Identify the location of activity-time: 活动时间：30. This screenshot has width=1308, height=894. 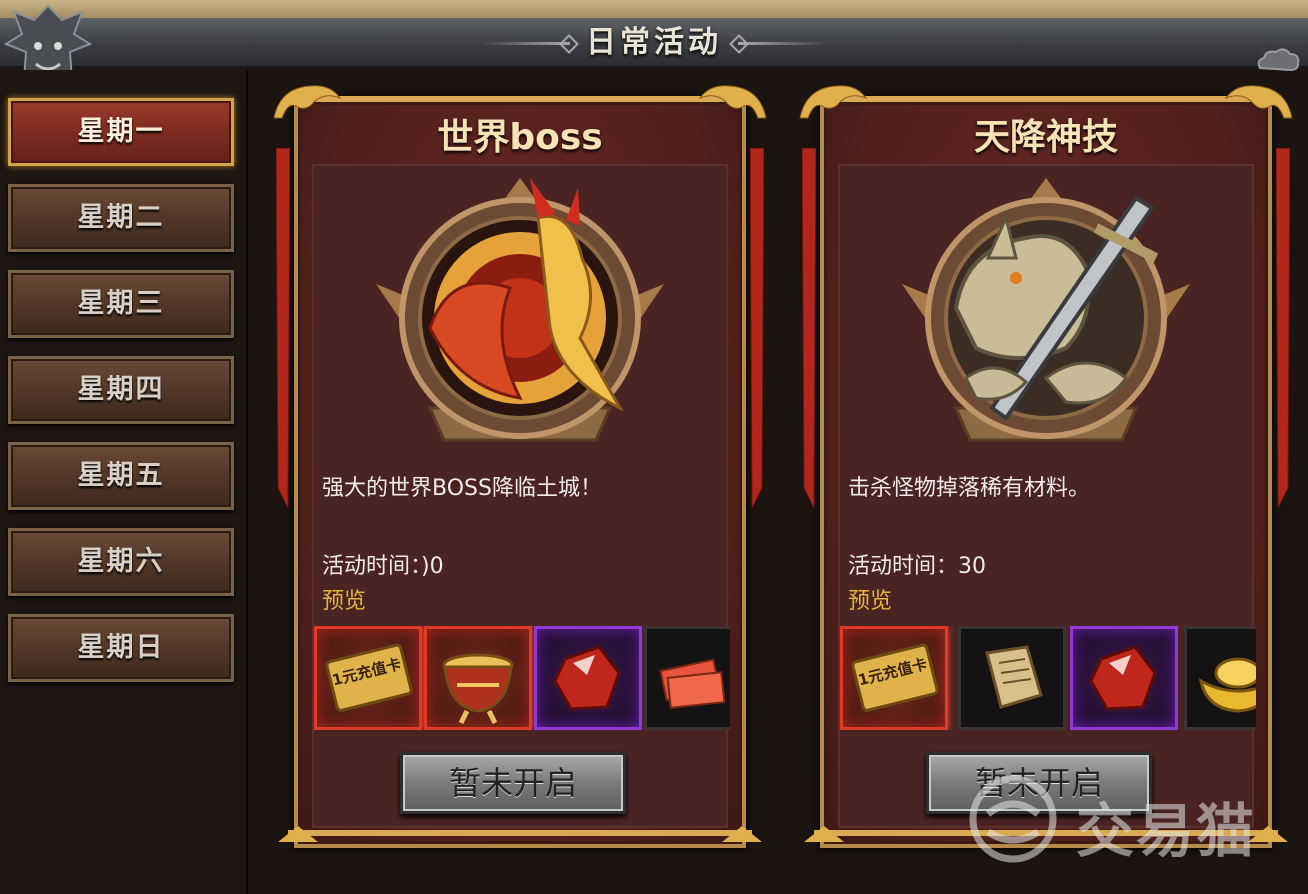
(917, 564).